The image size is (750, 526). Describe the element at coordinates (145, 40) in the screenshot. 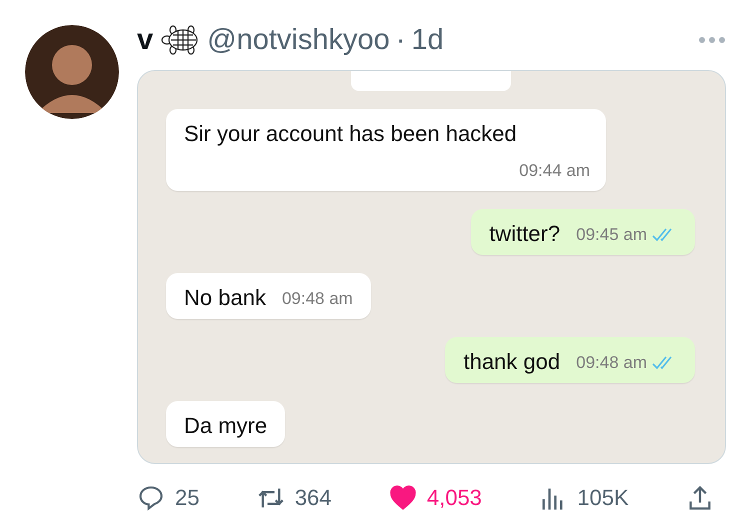

I see `display-name: v` at that location.